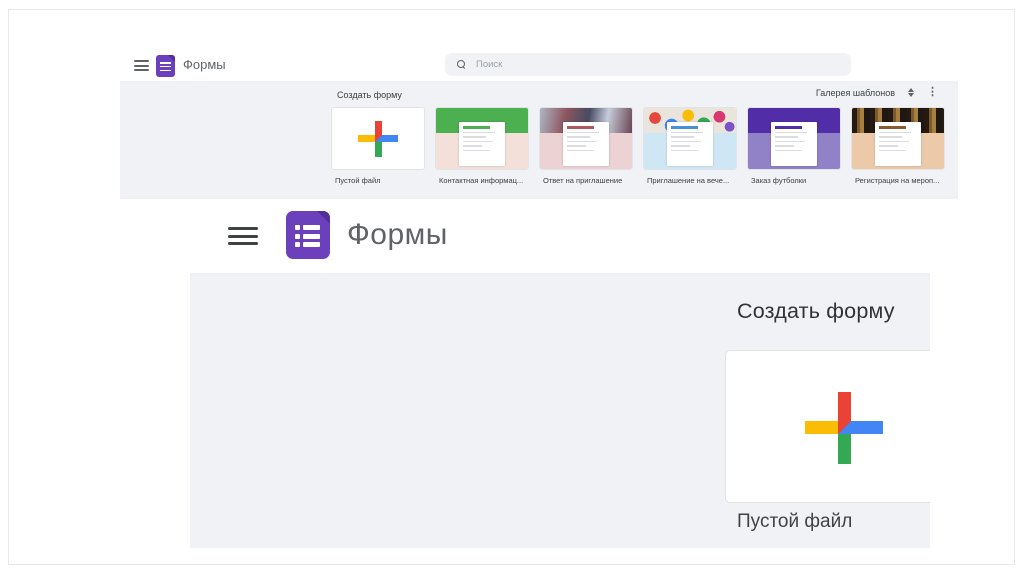 This screenshot has width=1024, height=574. Describe the element at coordinates (648, 64) in the screenshot. I see `search-input: Поиск` at that location.